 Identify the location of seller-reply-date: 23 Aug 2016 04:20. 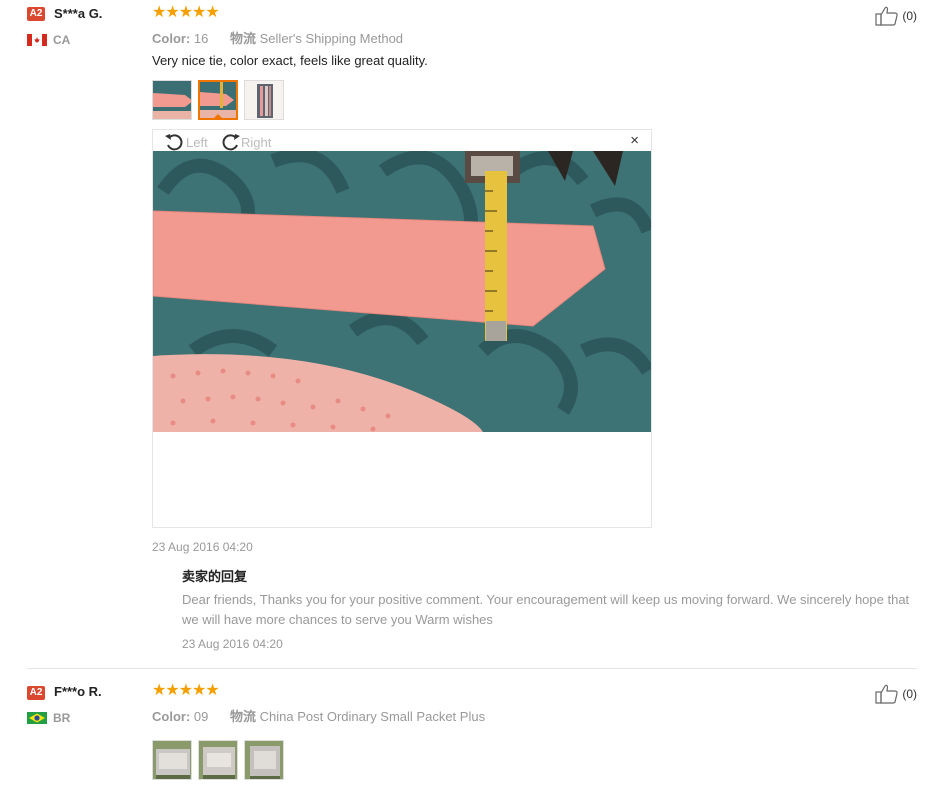
(232, 644).